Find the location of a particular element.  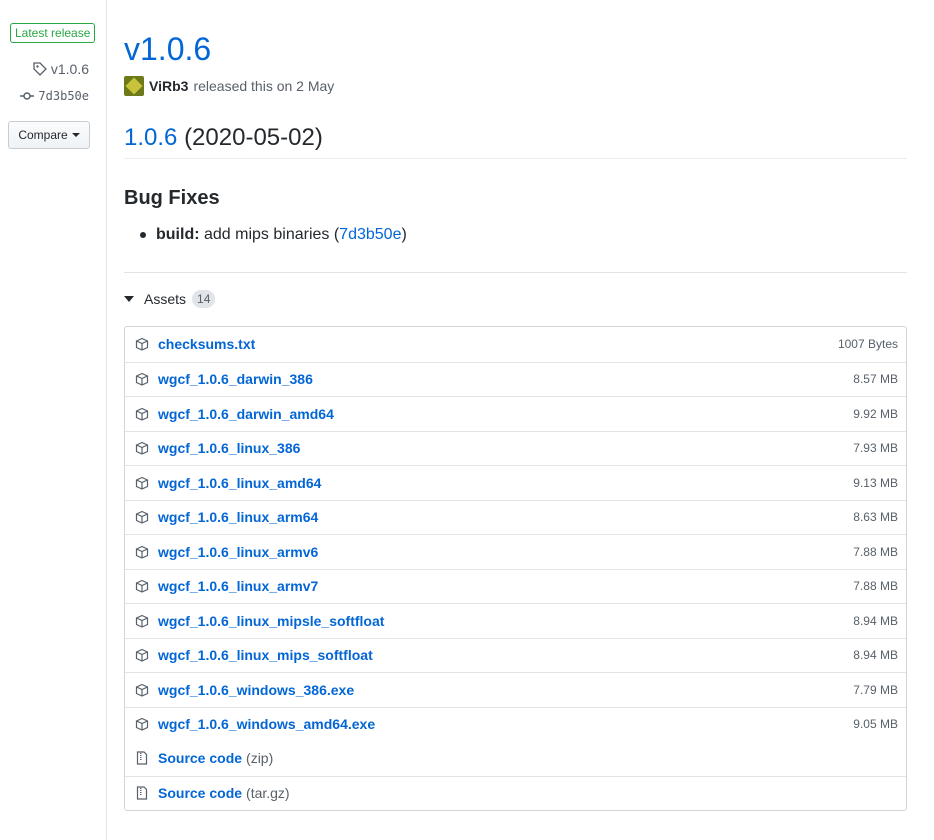

version-date: (2020-05-02) is located at coordinates (253, 137).